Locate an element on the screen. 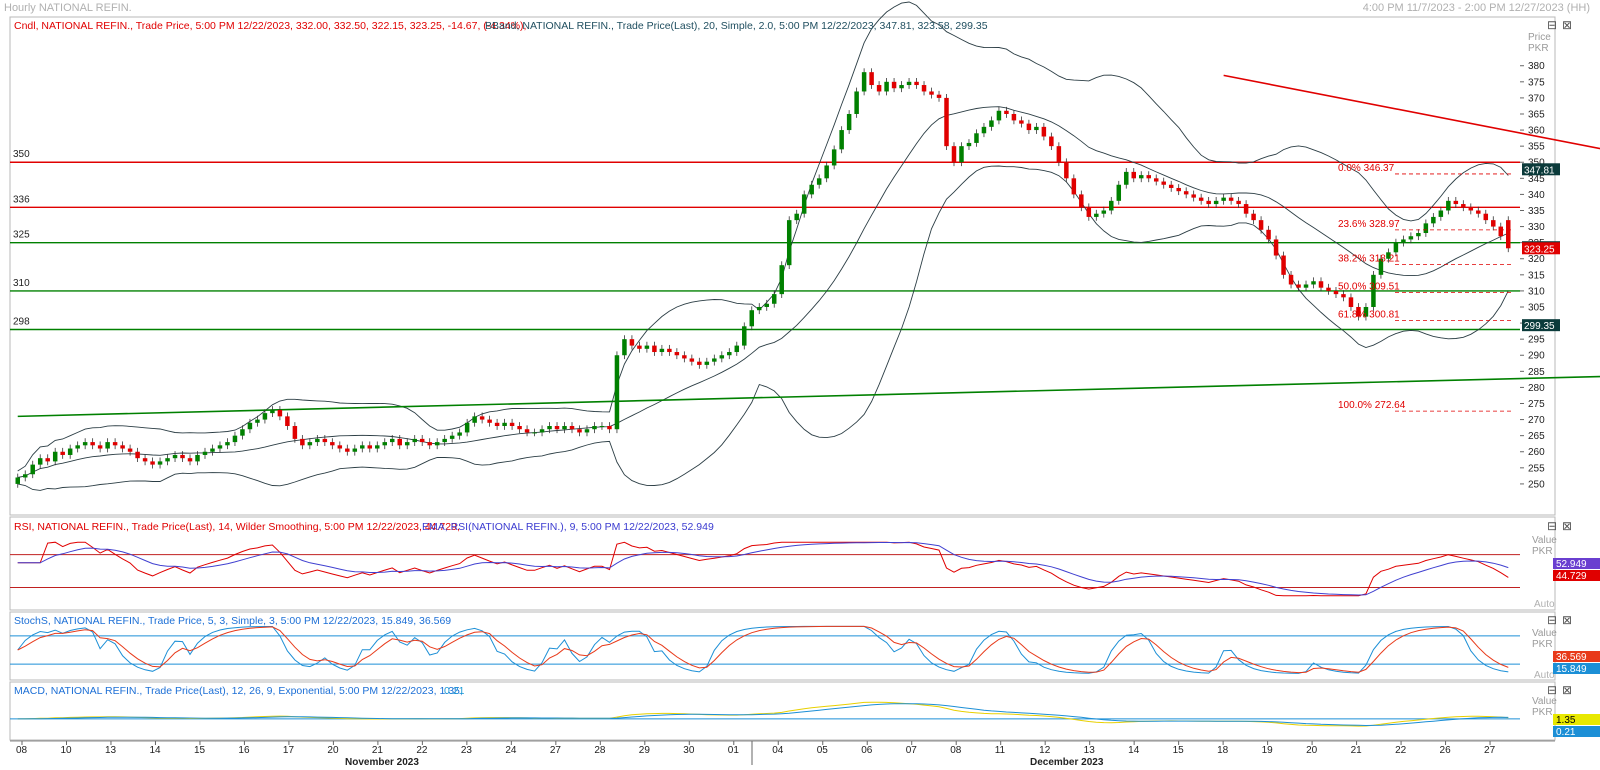 This screenshot has width=1600, height=770. x-tick-label: 23 is located at coordinates (467, 750).